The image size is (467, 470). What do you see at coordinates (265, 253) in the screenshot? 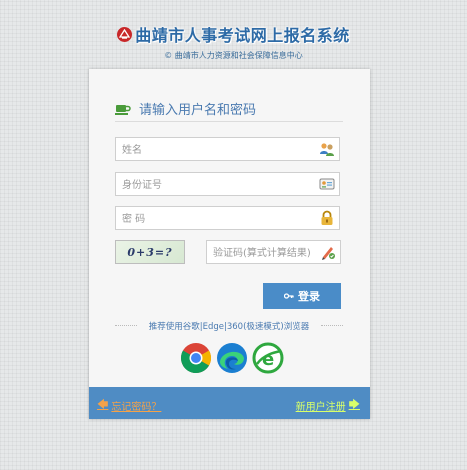
I see `captcha-input` at bounding box center [265, 253].